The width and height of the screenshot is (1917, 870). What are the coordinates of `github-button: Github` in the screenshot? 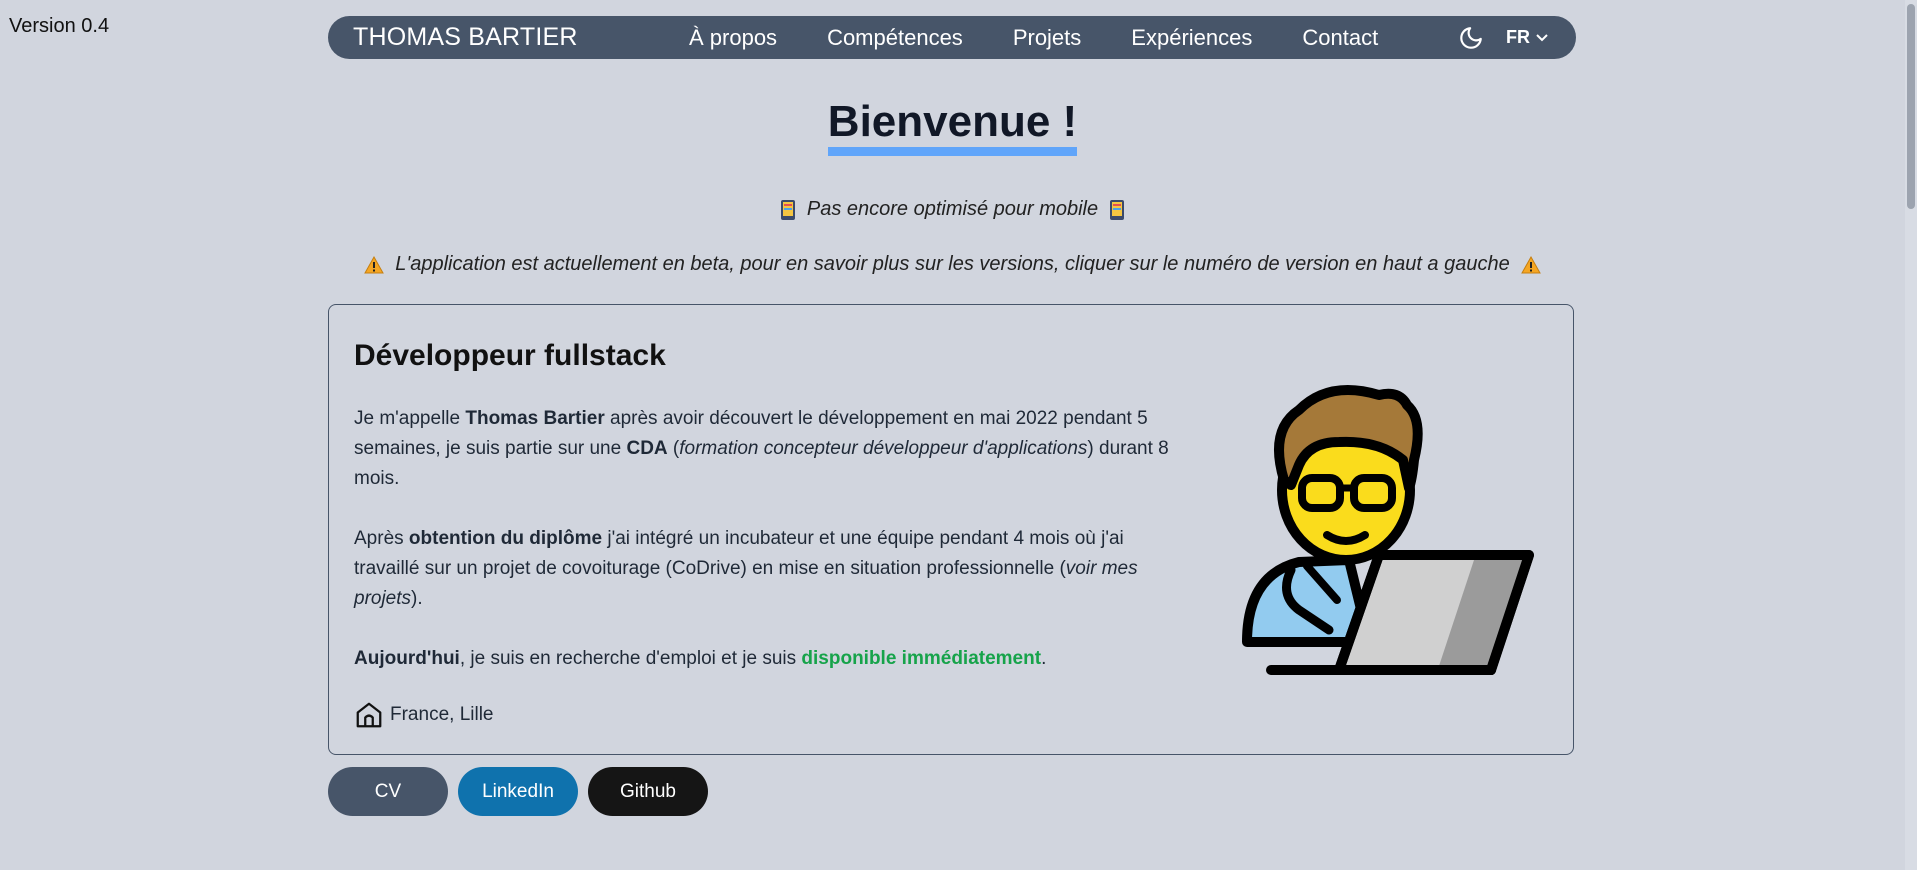 It's located at (648, 791).